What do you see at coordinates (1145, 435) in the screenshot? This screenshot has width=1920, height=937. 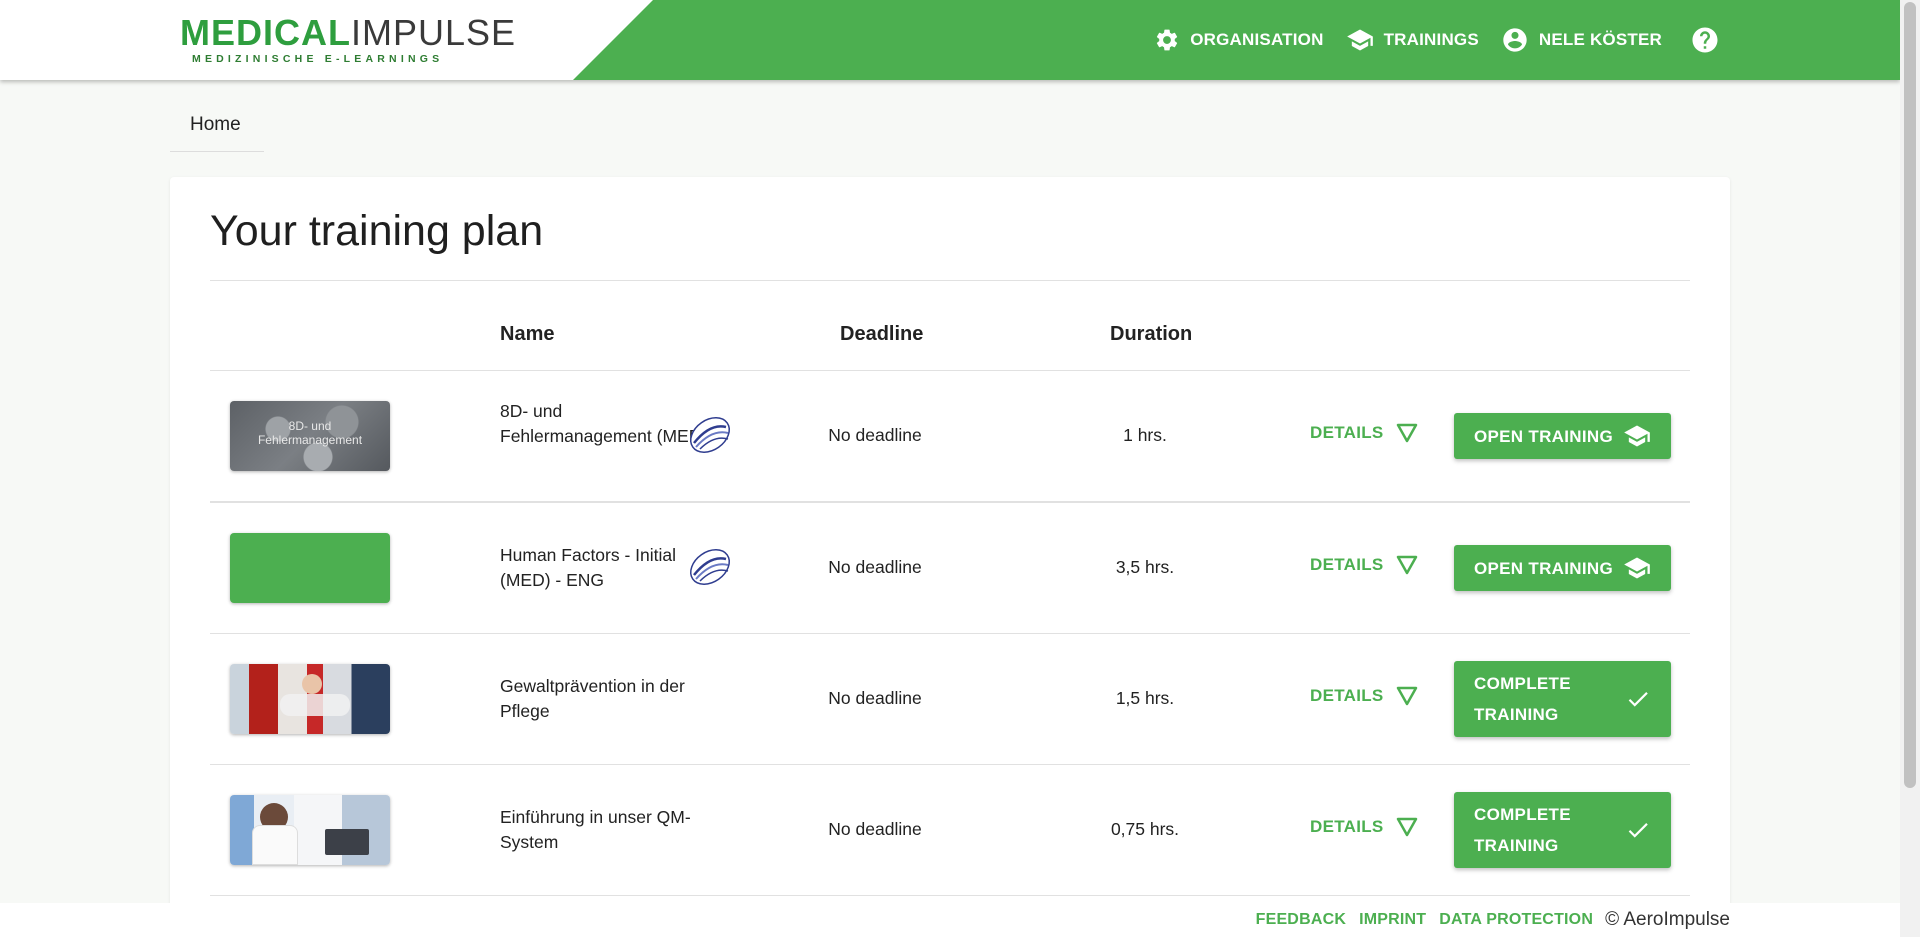 I see `training-duration: 1 hrs.` at bounding box center [1145, 435].